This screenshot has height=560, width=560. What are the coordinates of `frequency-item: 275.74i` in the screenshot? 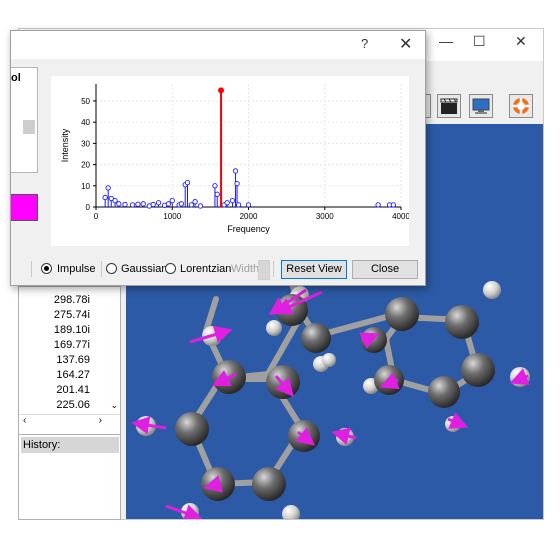 It's located at (72, 315).